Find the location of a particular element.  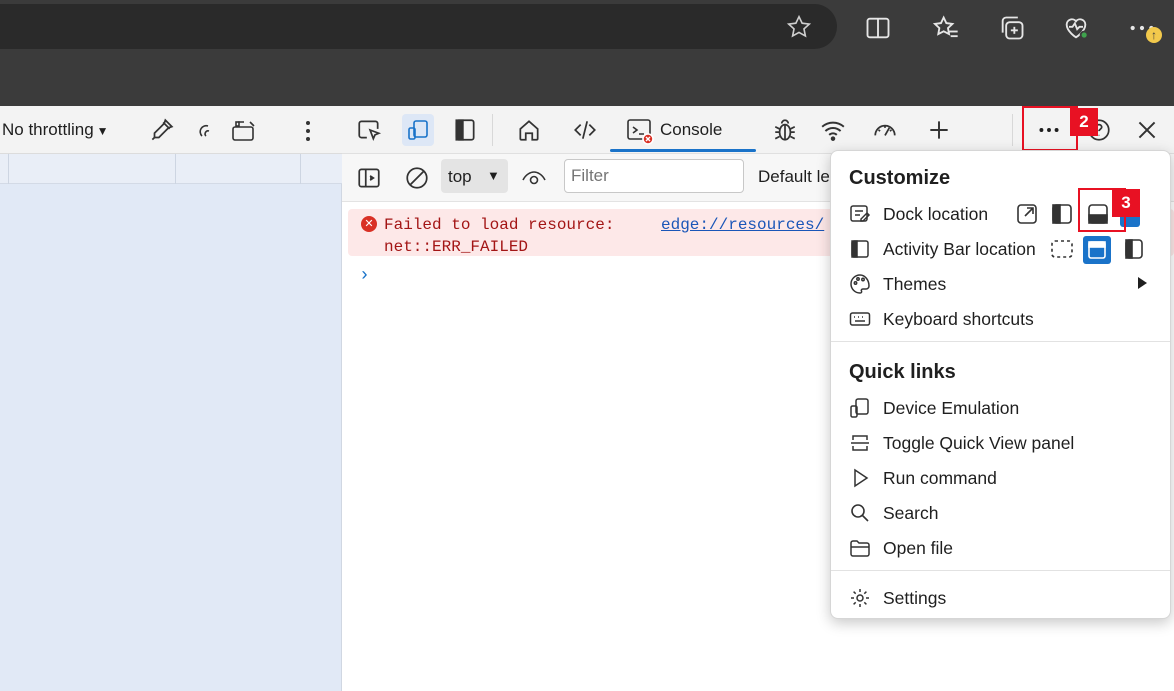

address-bar is located at coordinates (418, 26).